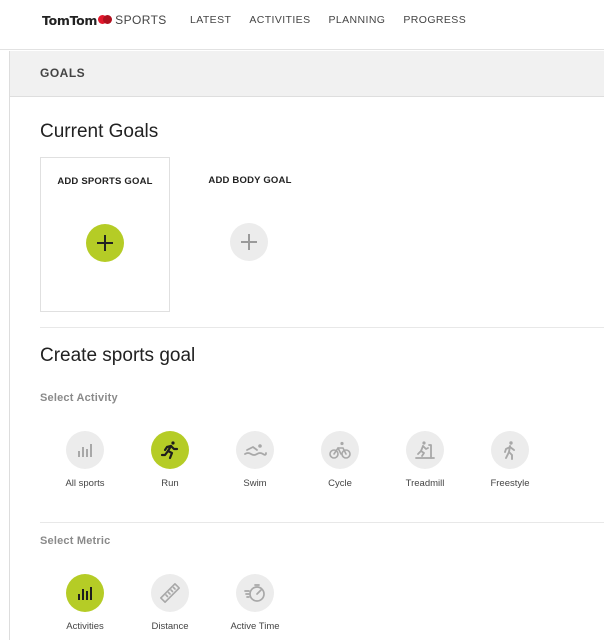 The image size is (604, 640). I want to click on main-nav: LATEST ACTIVITIES PLANNING PROGRESS, so click(337, 20).